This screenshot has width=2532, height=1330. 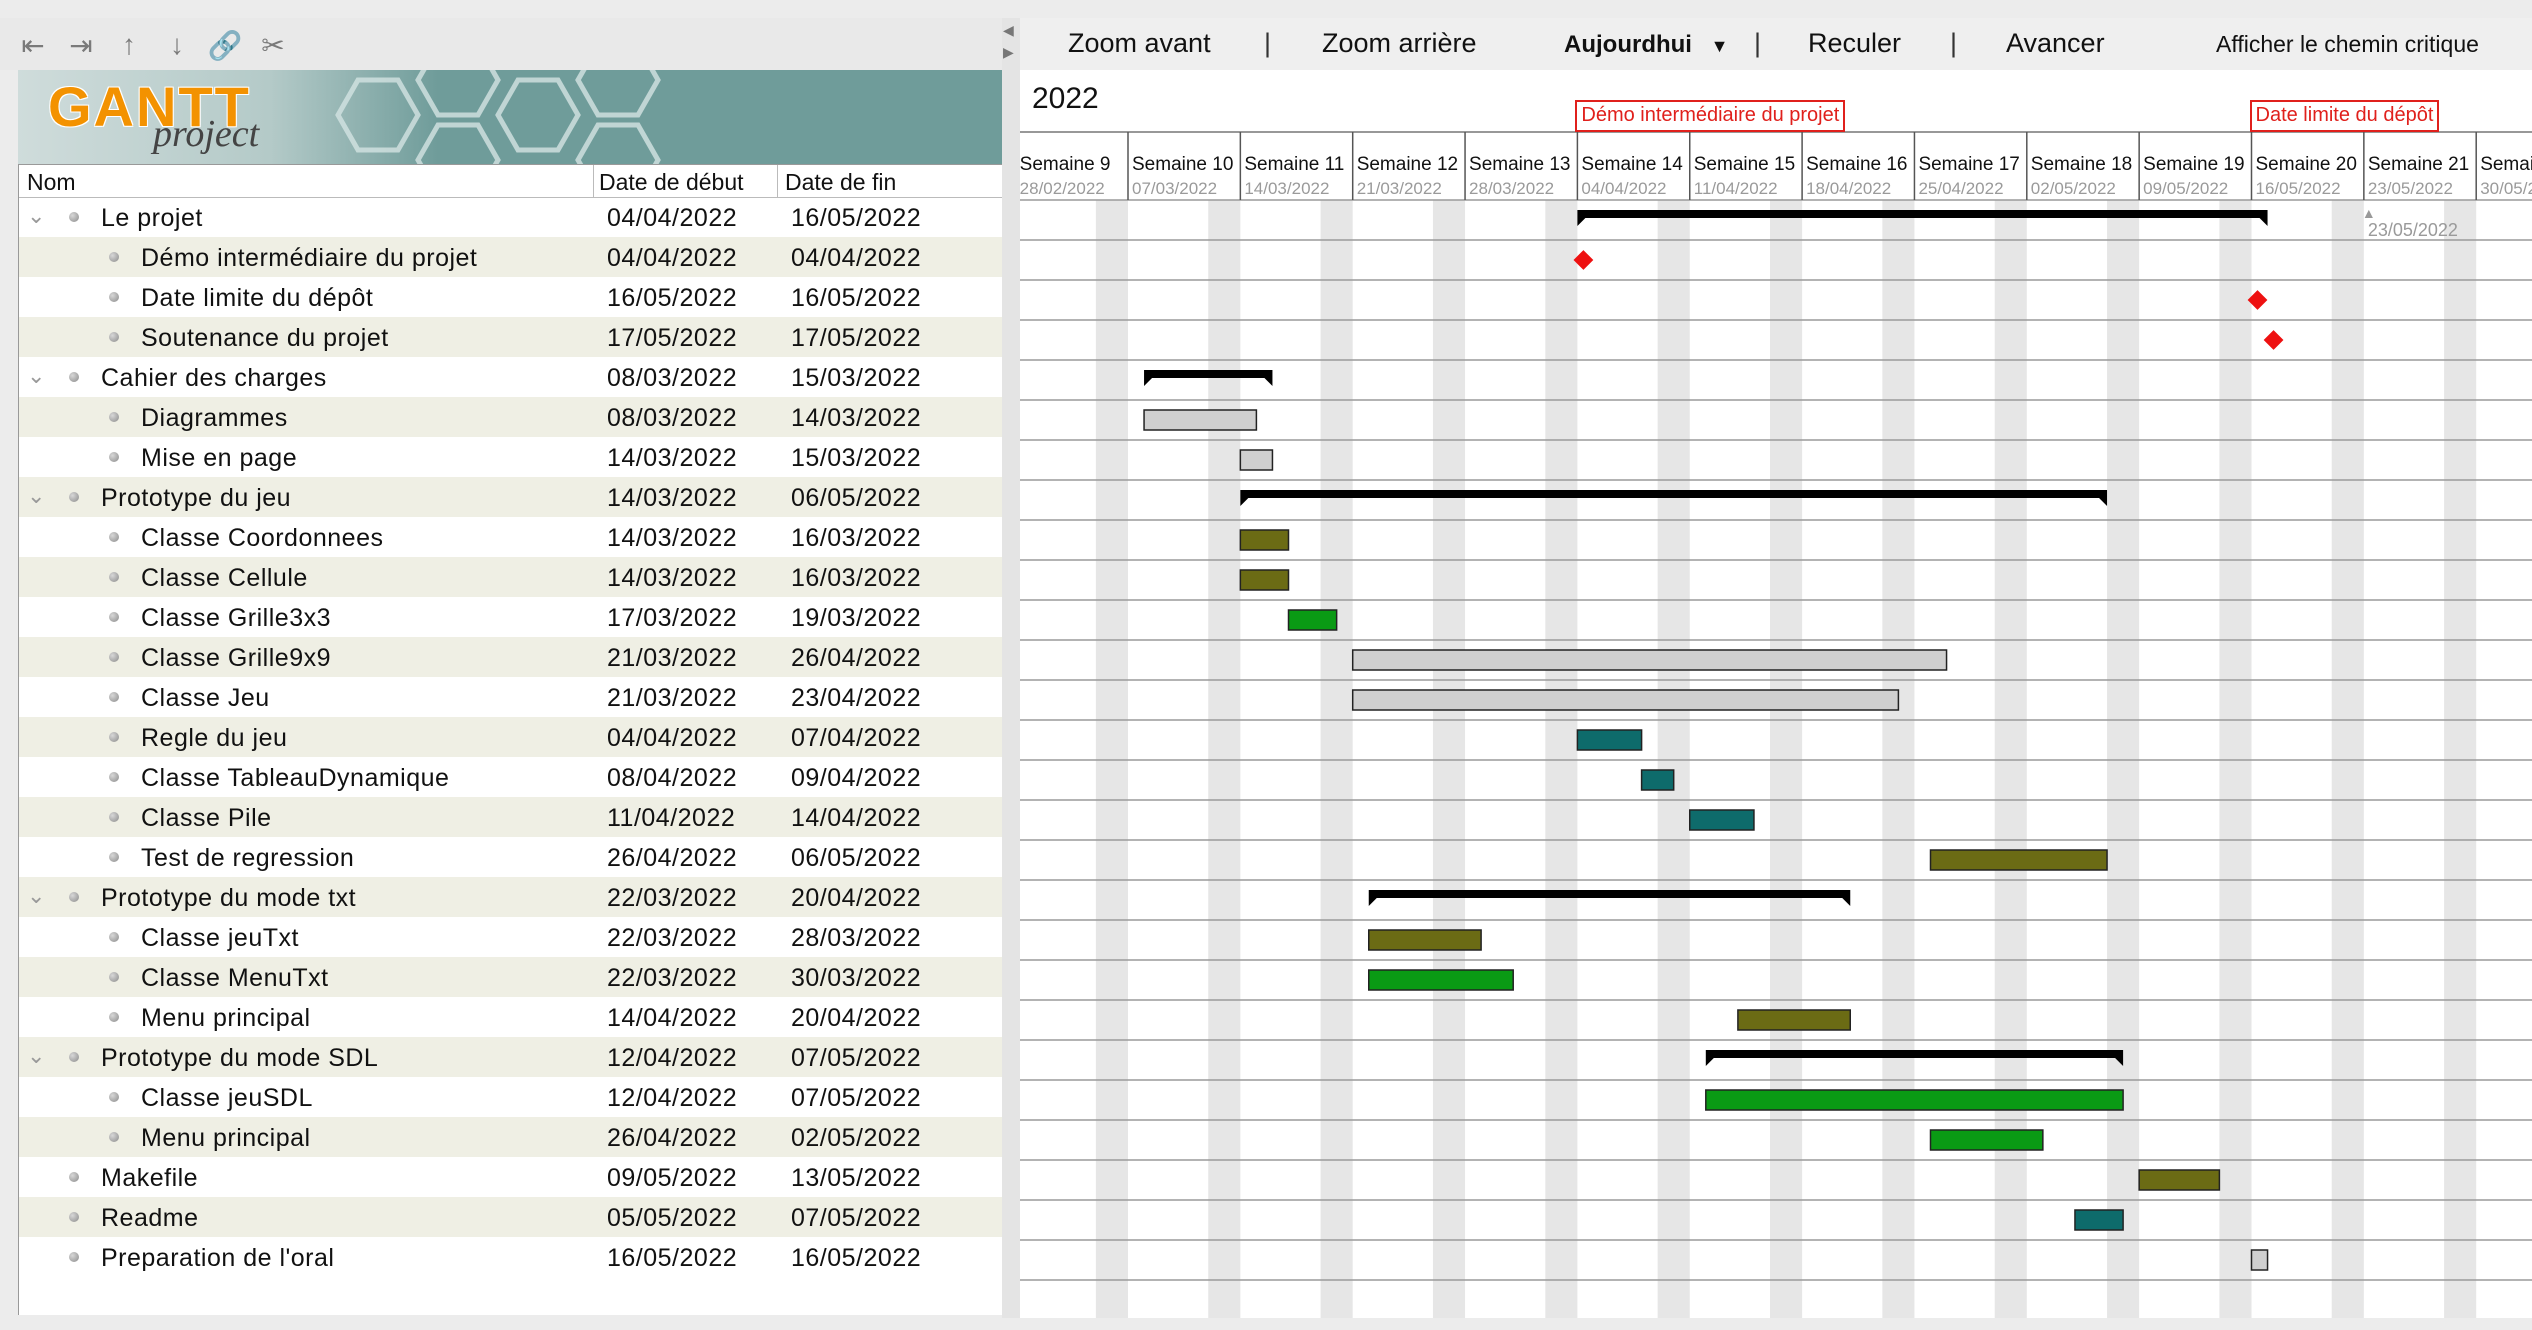 I want to click on move-down-icon: ↓, so click(x=177, y=45).